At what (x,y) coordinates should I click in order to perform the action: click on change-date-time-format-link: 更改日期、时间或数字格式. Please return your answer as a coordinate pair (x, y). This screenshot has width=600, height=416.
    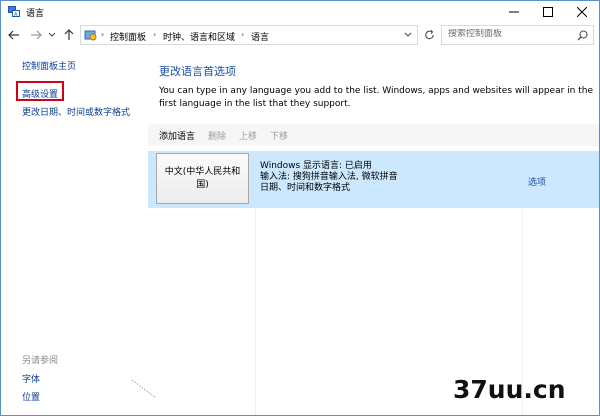
    Looking at the image, I should click on (76, 111).